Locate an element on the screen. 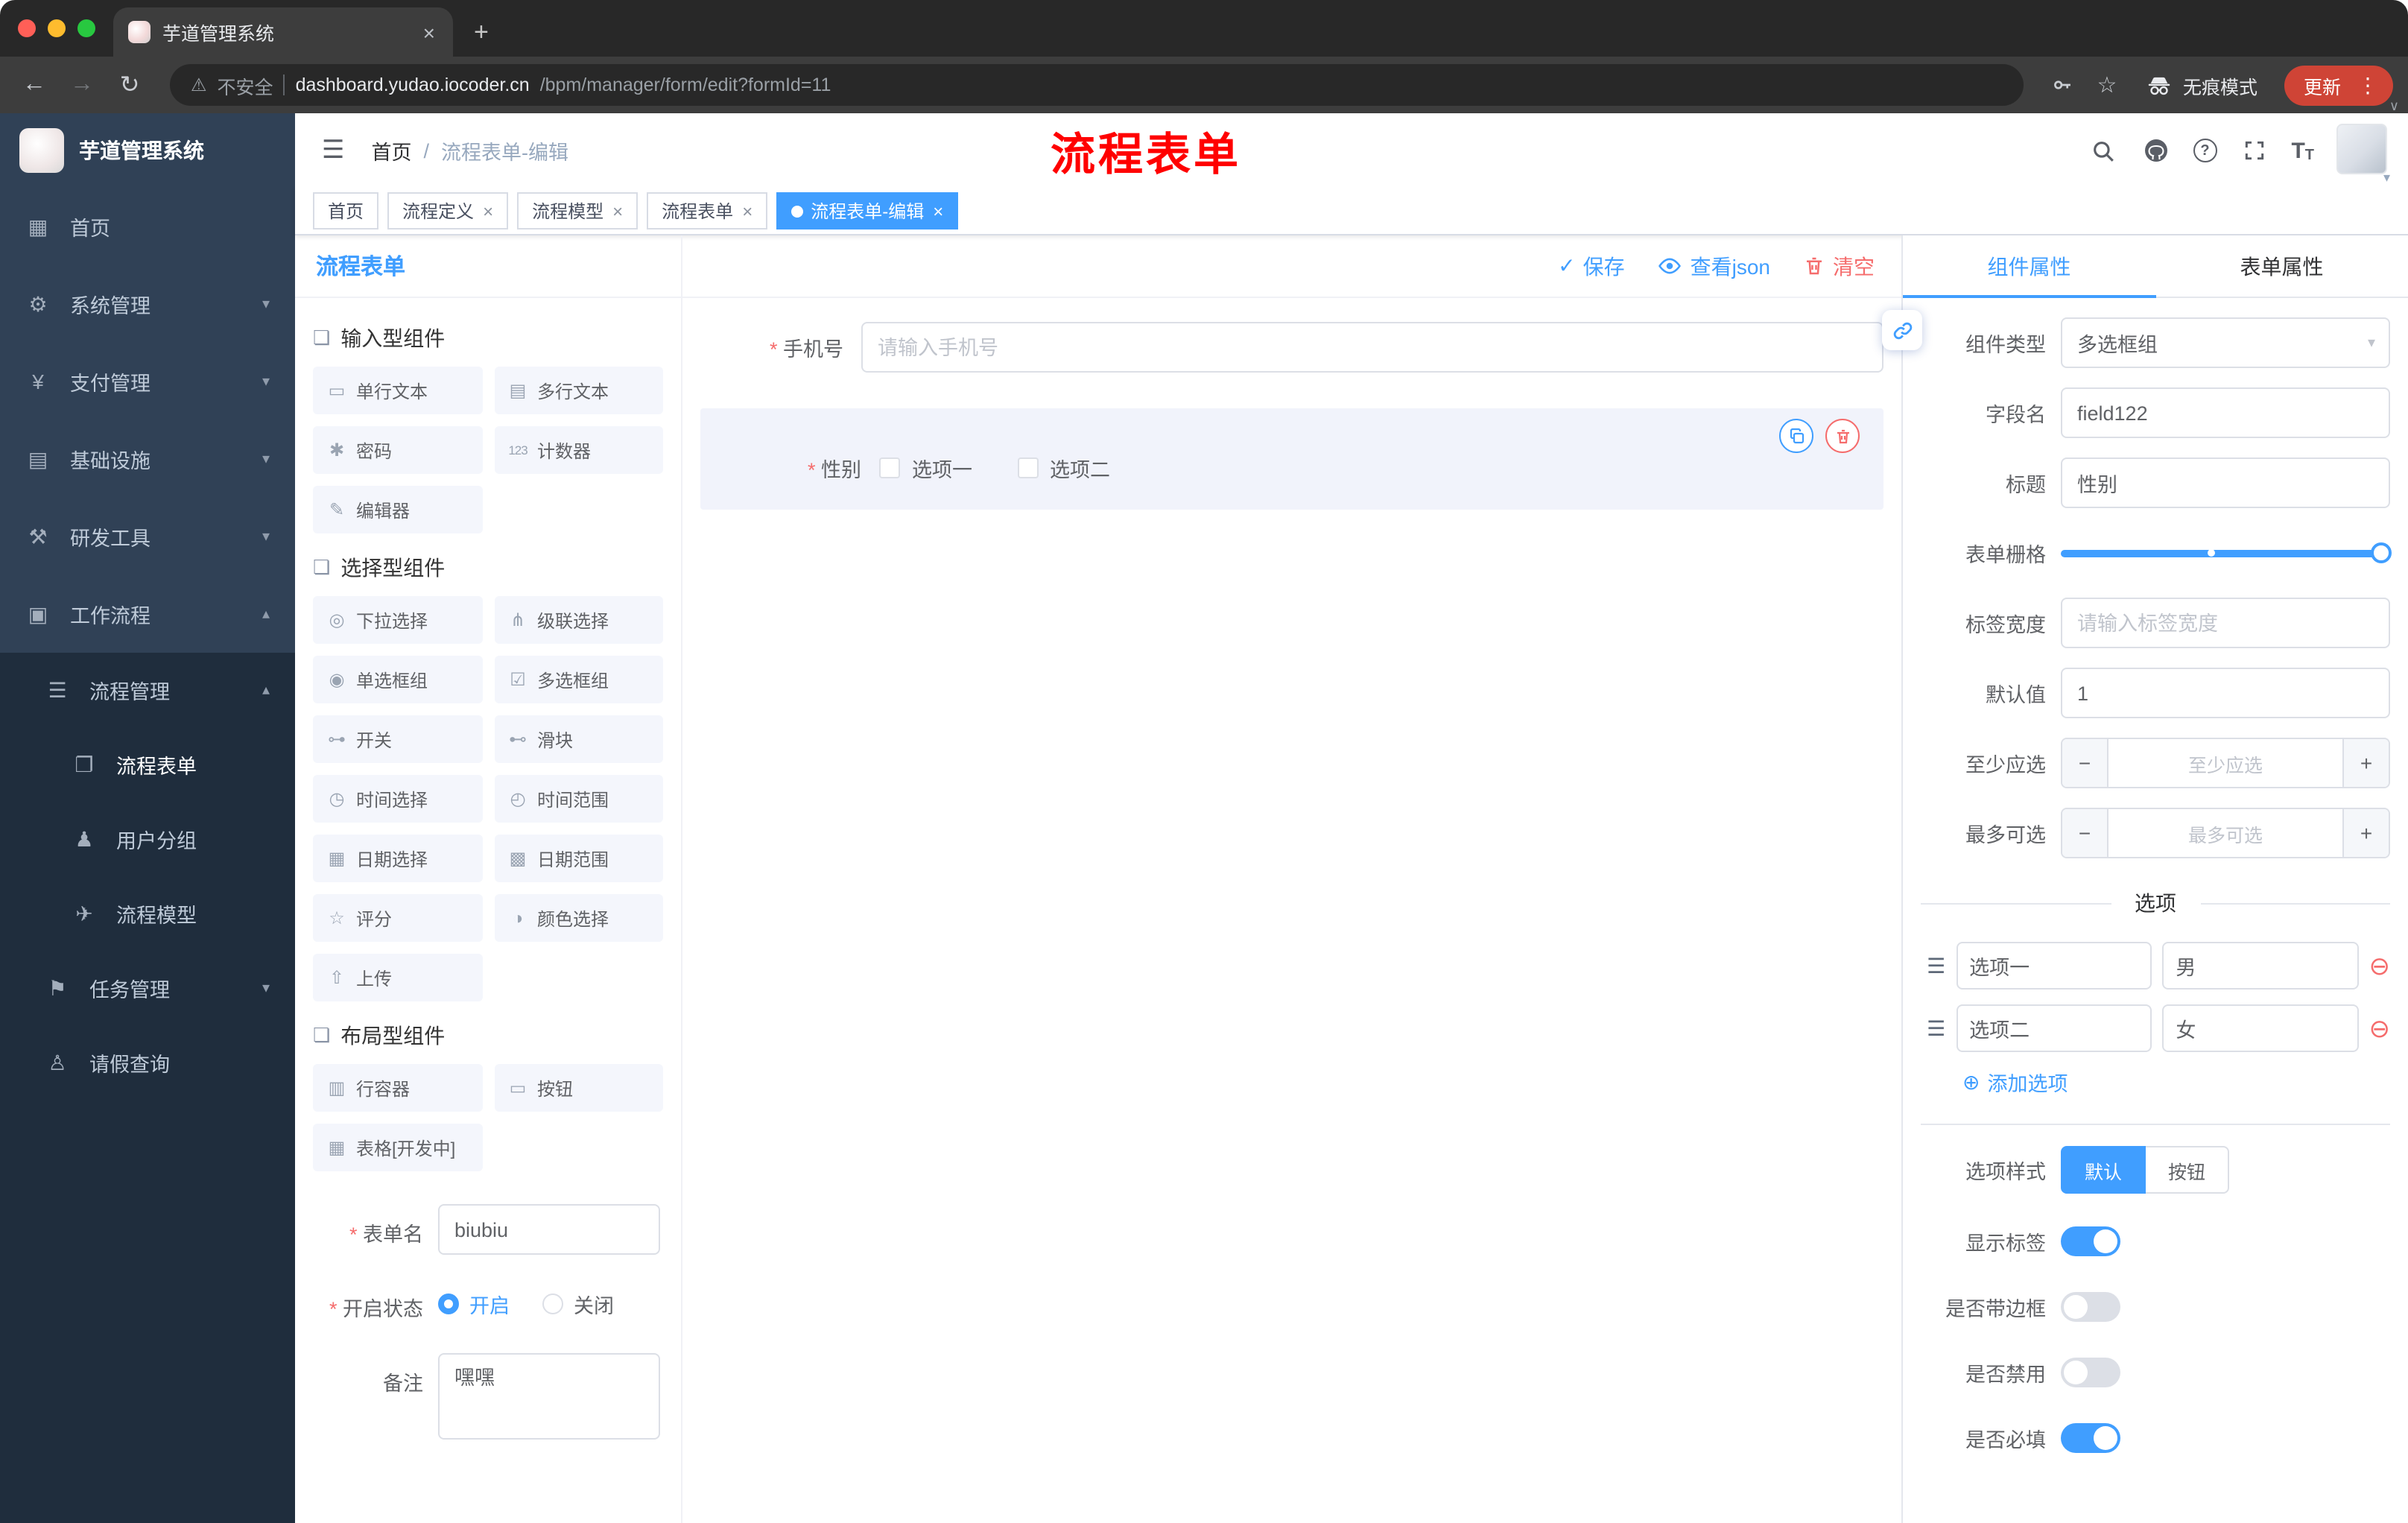 This screenshot has width=2408, height=1523. delete-field-button is located at coordinates (1842, 436).